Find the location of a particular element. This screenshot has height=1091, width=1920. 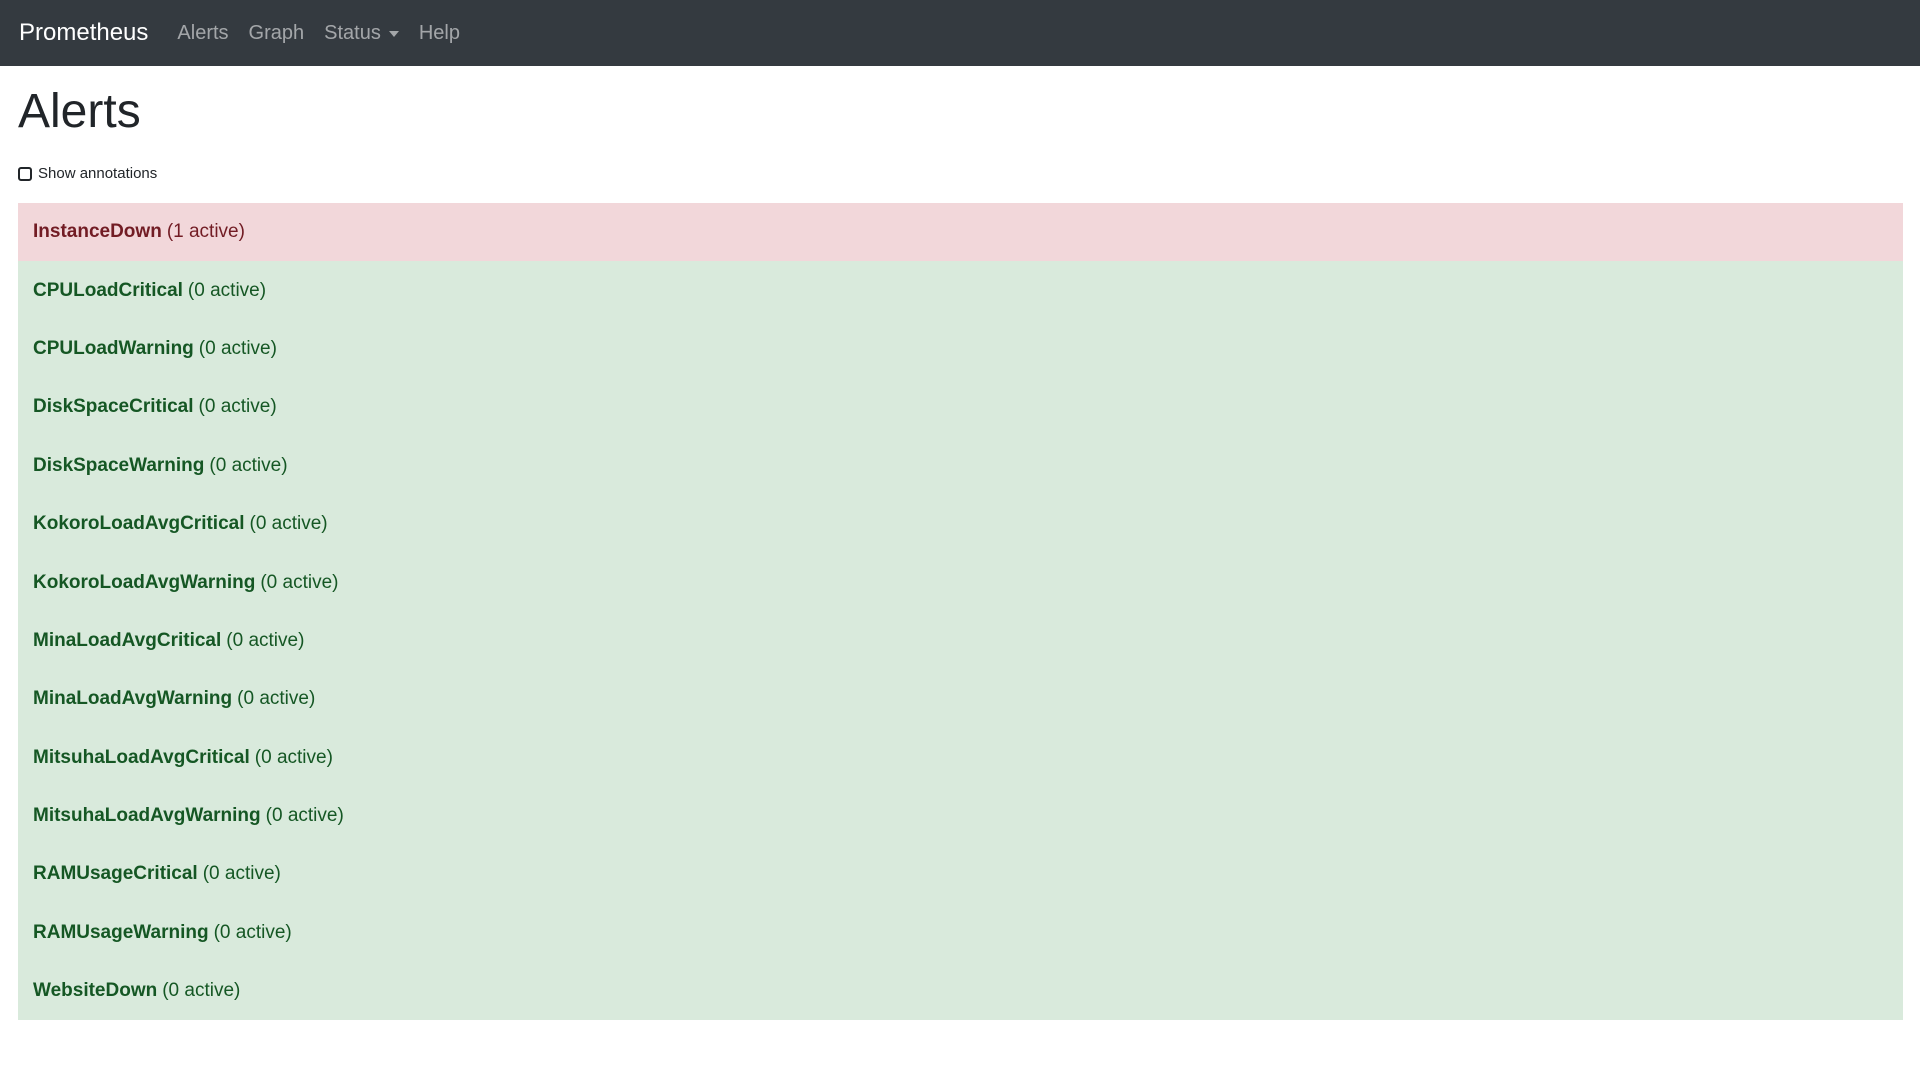

alert-rule-row: InstanceDown (1 active) is located at coordinates (960, 232).